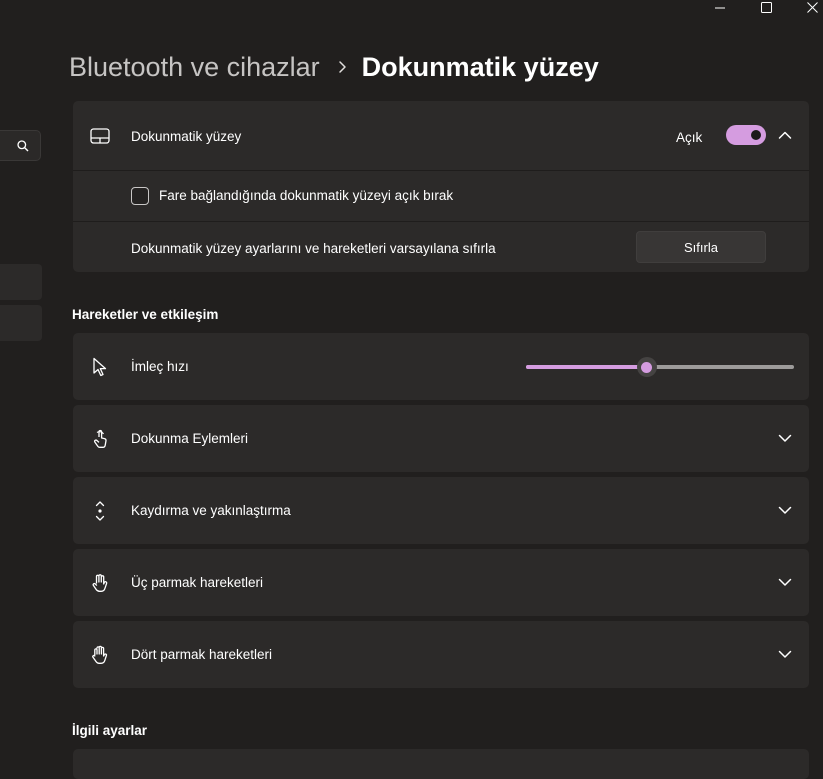 The width and height of the screenshot is (823, 779). I want to click on reset-button: Sıfırla, so click(701, 247).